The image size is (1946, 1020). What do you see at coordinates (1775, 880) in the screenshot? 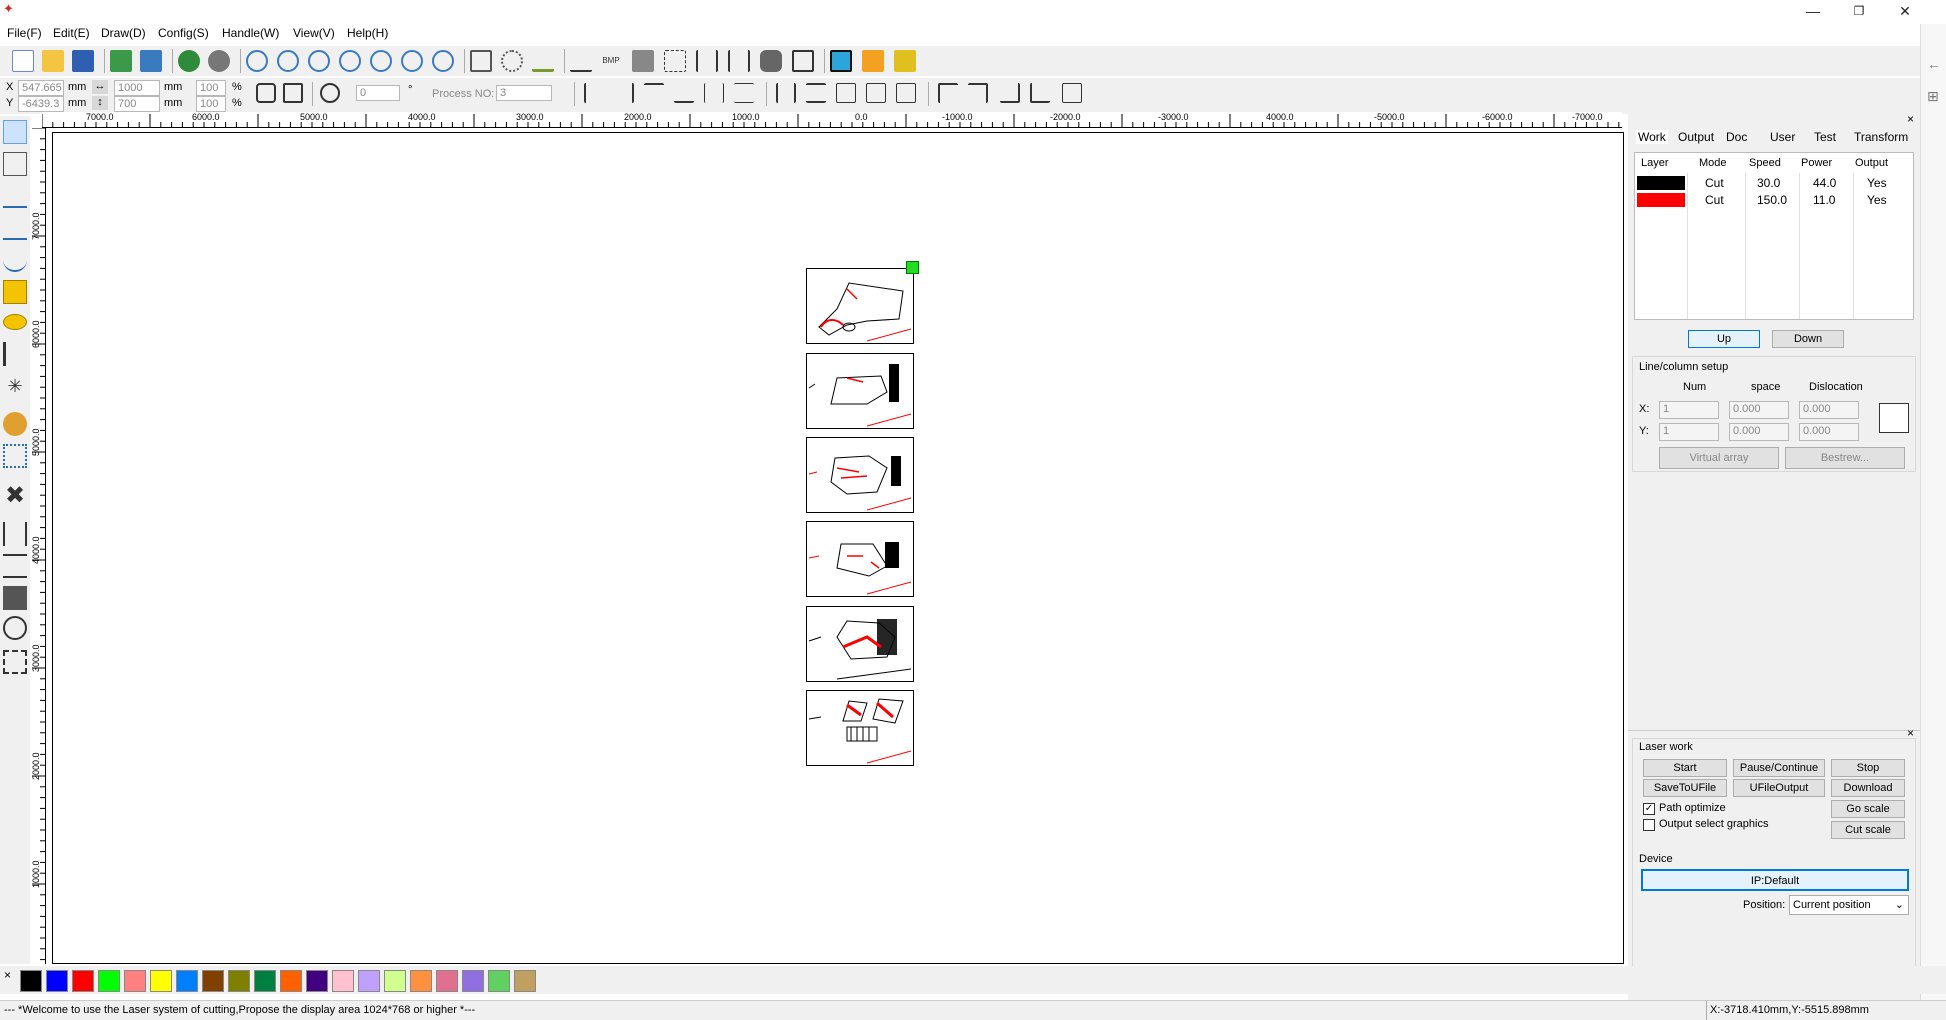
I see `ip-default-button: IP:Default` at bounding box center [1775, 880].